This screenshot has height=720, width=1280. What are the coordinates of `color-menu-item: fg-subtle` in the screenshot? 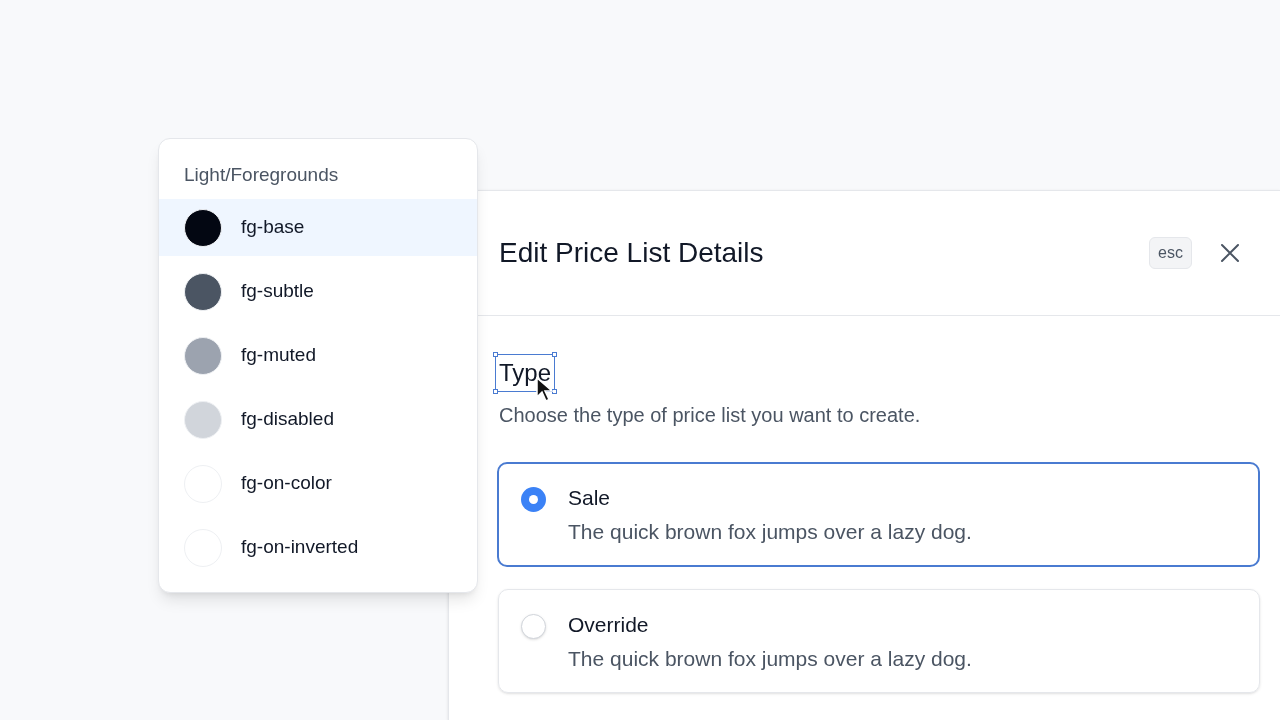 It's located at (318, 291).